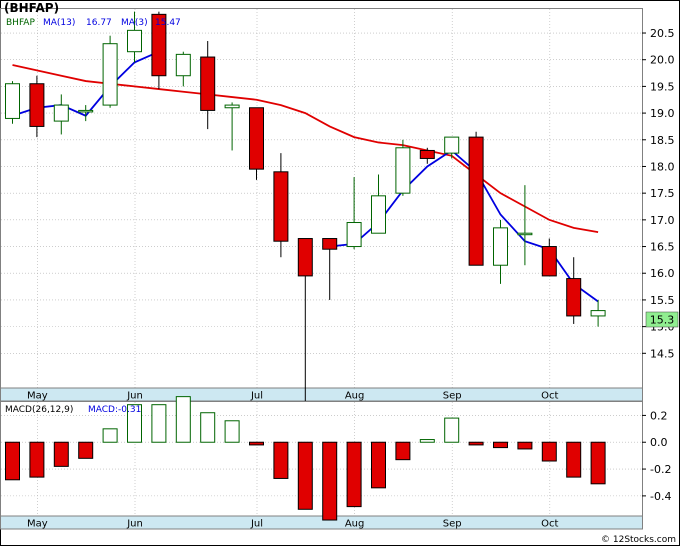  What do you see at coordinates (662, 300) in the screenshot?
I see `price-y-tick-label: 15.5` at bounding box center [662, 300].